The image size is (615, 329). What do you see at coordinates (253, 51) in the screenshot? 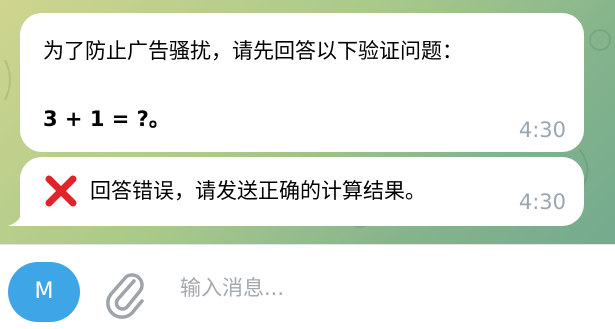
I see `message-text: 为了防止广告骚扰，请先回答以下验证问题：` at bounding box center [253, 51].